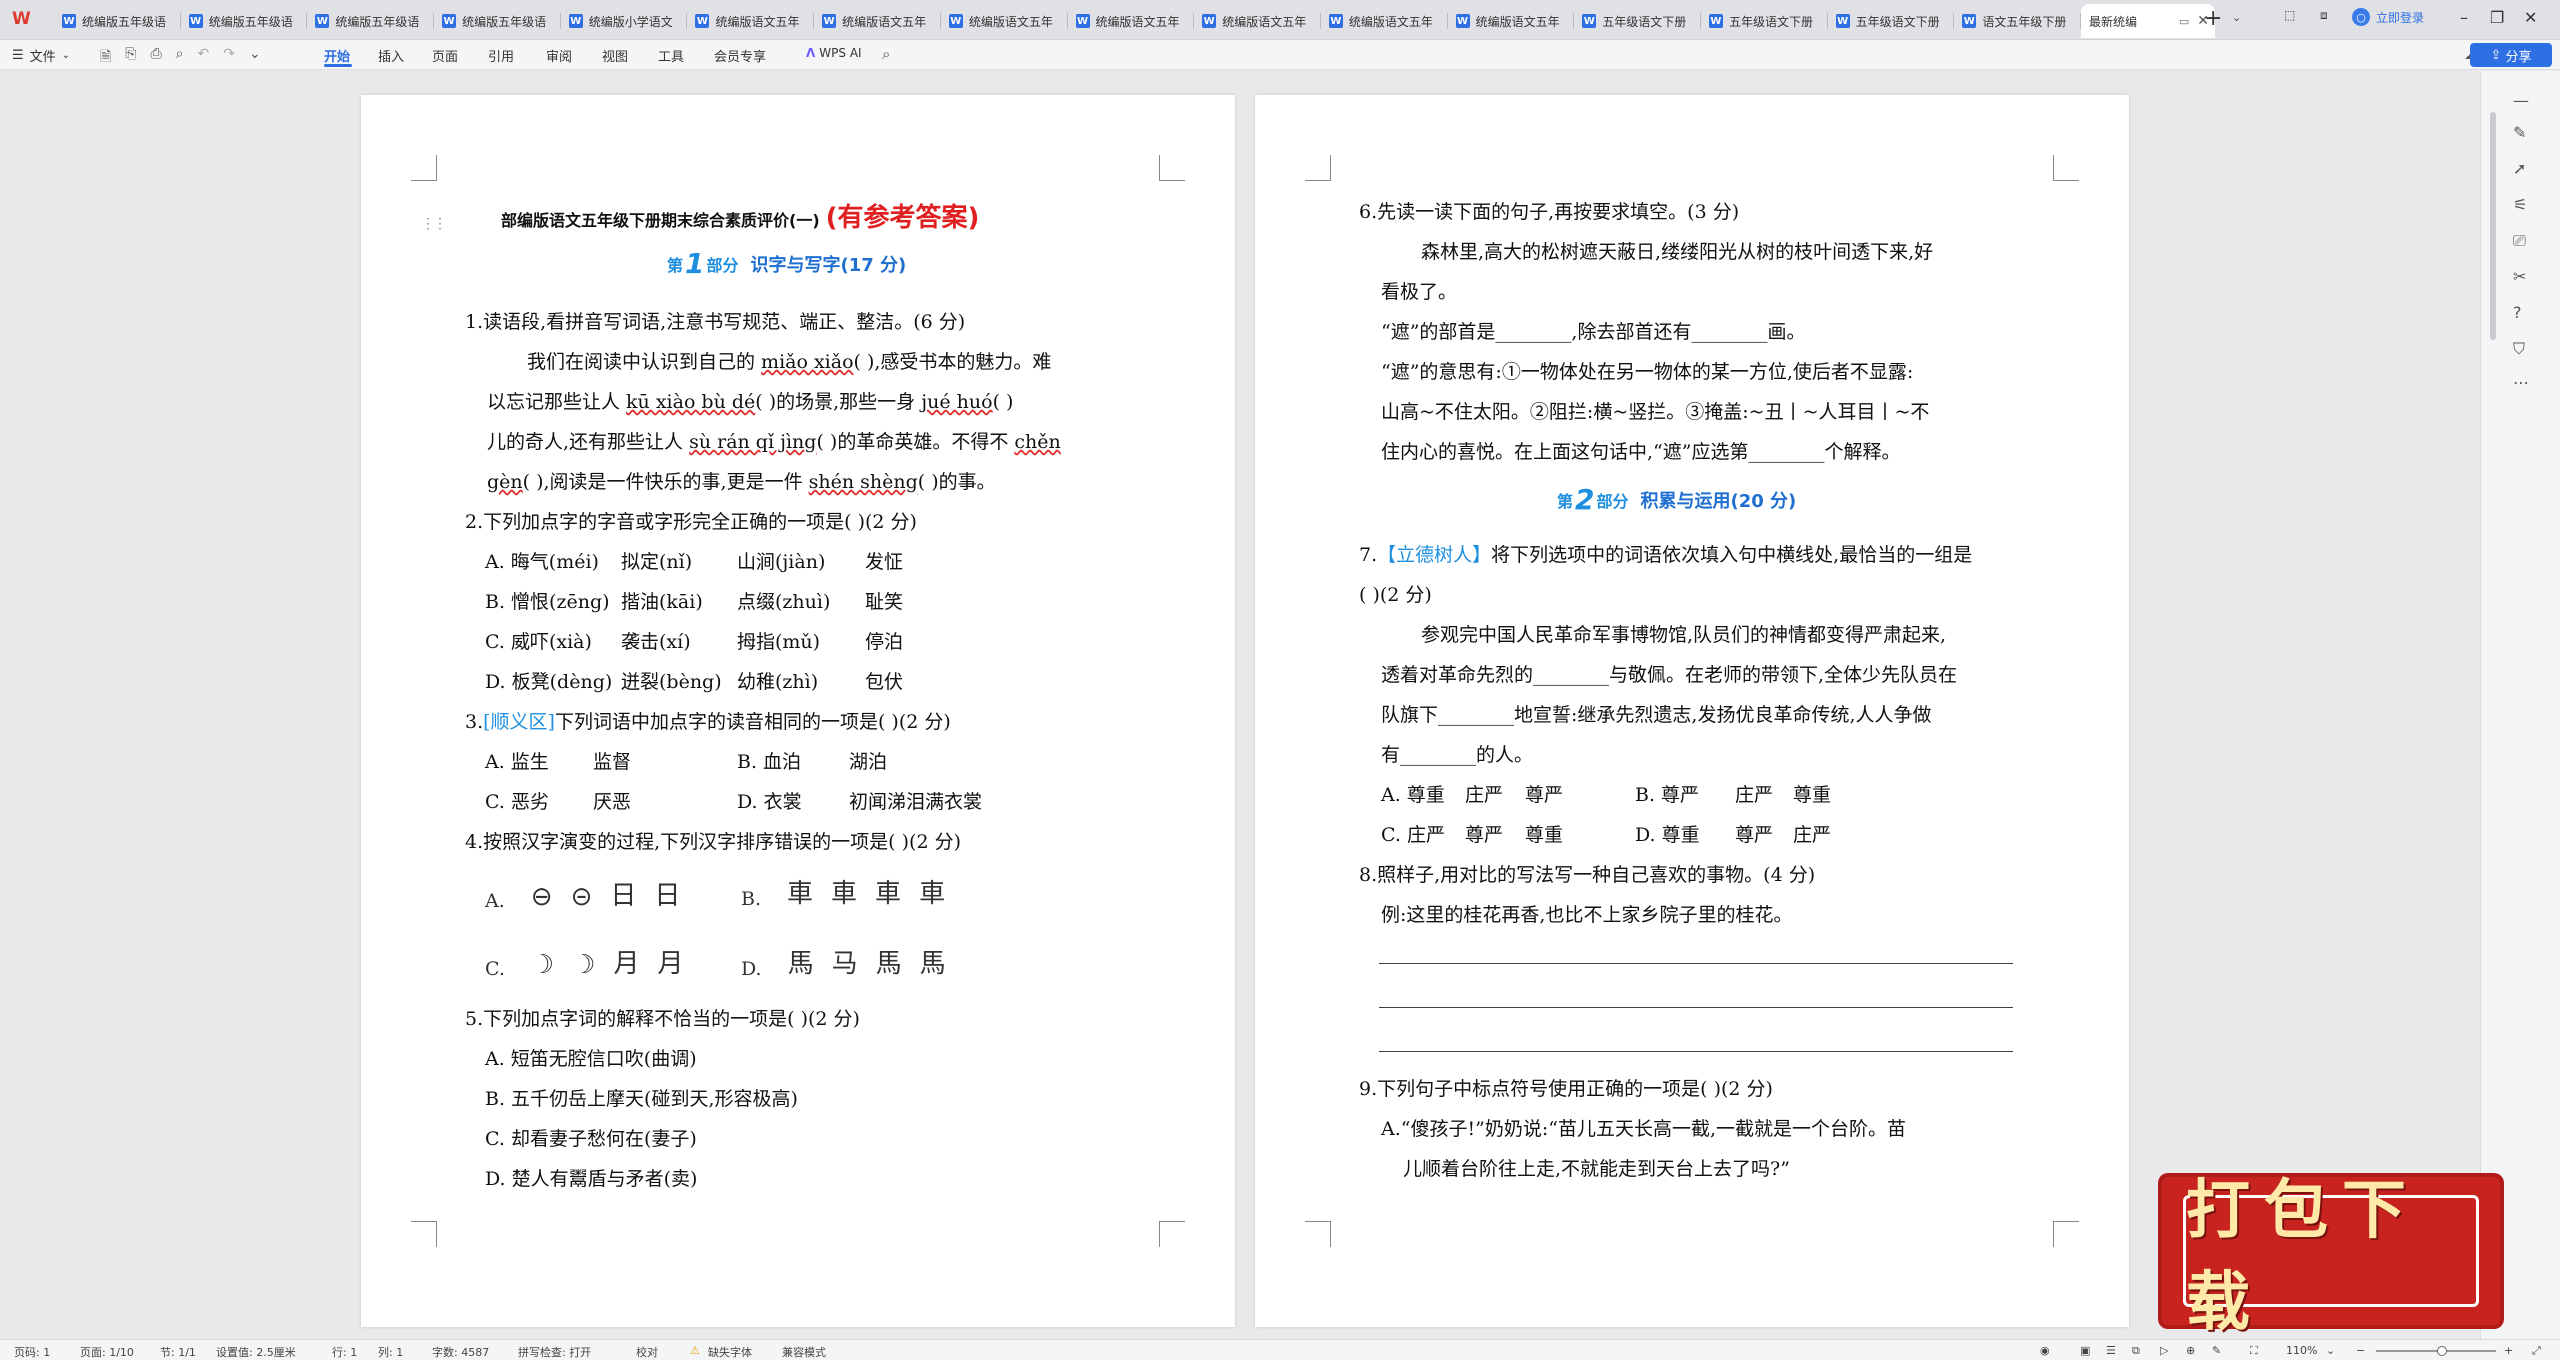 Image resolution: width=2560 pixels, height=1360 pixels. I want to click on ribbon-tab: 视图, so click(615, 55).